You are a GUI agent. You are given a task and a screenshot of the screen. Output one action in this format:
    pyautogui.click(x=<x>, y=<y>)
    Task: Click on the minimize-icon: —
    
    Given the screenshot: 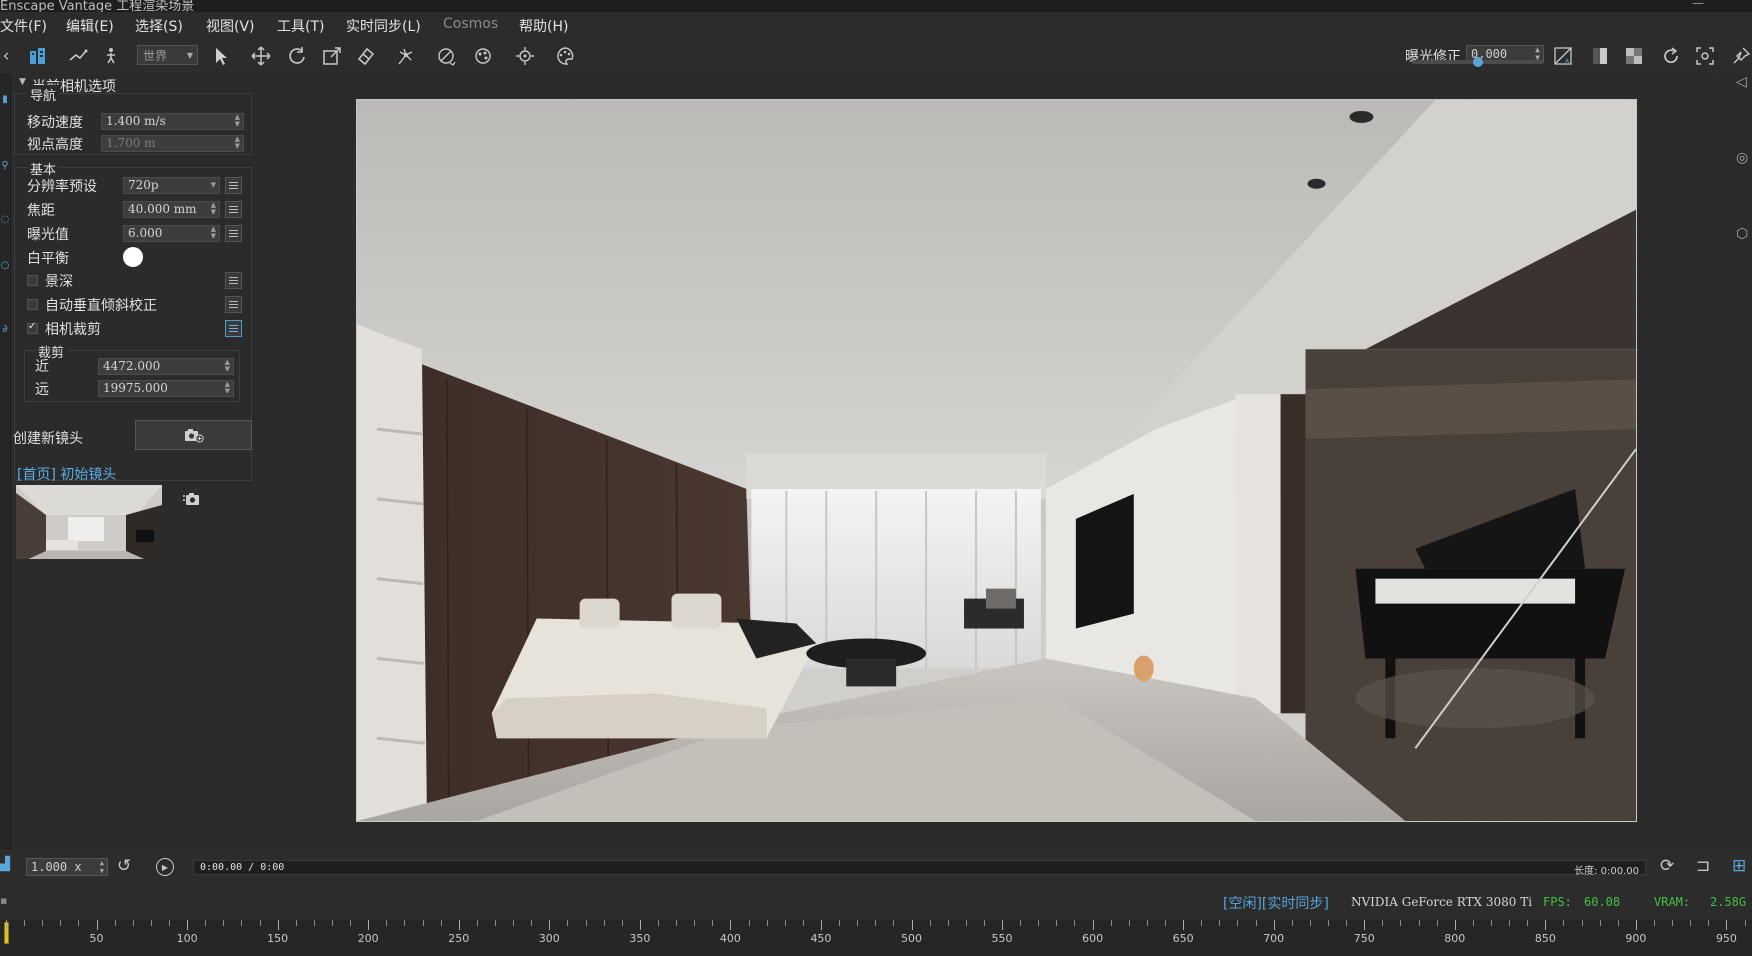 What is the action you would take?
    pyautogui.click(x=1698, y=5)
    